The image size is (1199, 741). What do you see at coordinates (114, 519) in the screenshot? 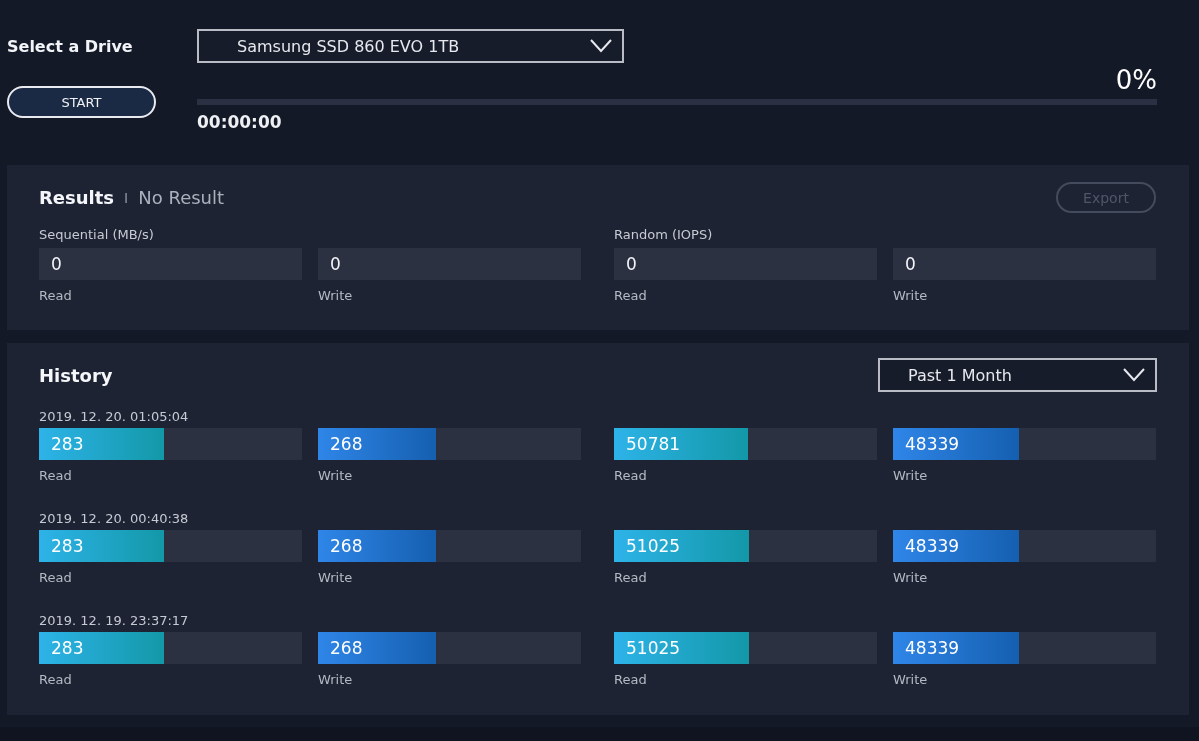
I see `timestamp: 2019. 12. 20. 00:40:38` at bounding box center [114, 519].